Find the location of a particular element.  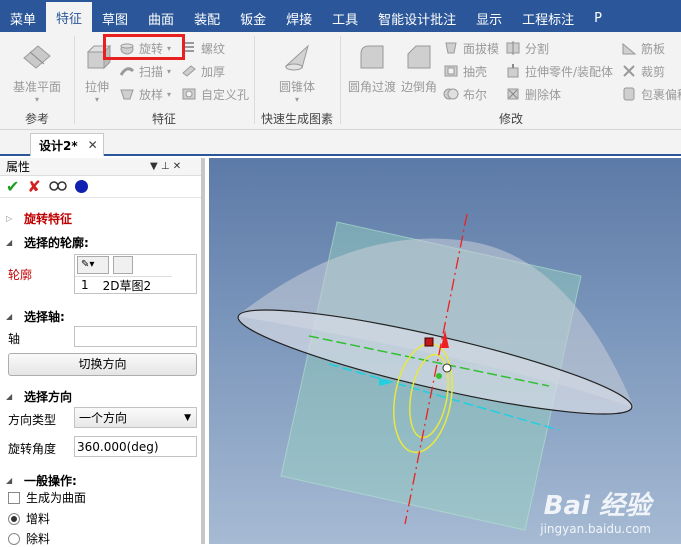

rib-icon is located at coordinates (629, 48).